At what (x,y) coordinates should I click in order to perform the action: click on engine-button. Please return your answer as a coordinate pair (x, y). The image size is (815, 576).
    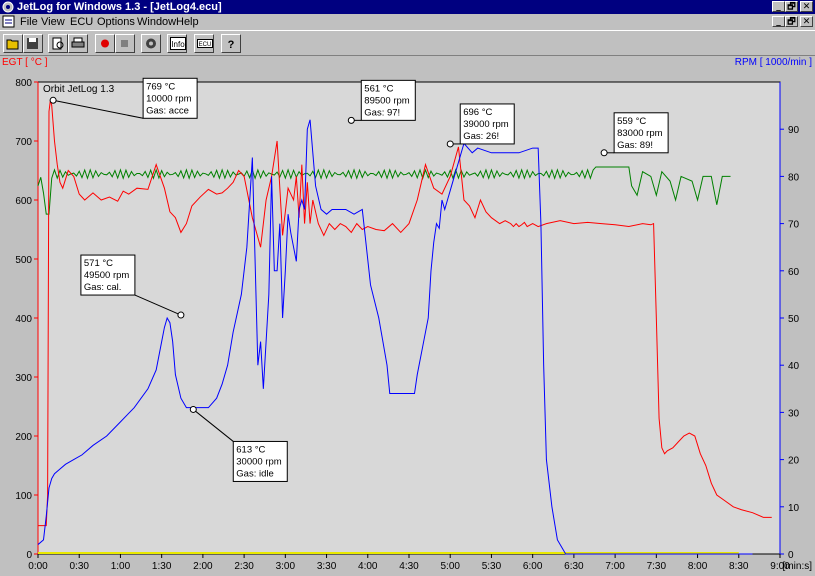
    Looking at the image, I should click on (151, 43).